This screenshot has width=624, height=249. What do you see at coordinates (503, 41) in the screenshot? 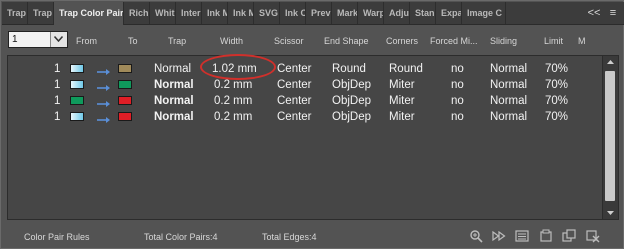
I see `column-header-sliding: Sliding` at bounding box center [503, 41].